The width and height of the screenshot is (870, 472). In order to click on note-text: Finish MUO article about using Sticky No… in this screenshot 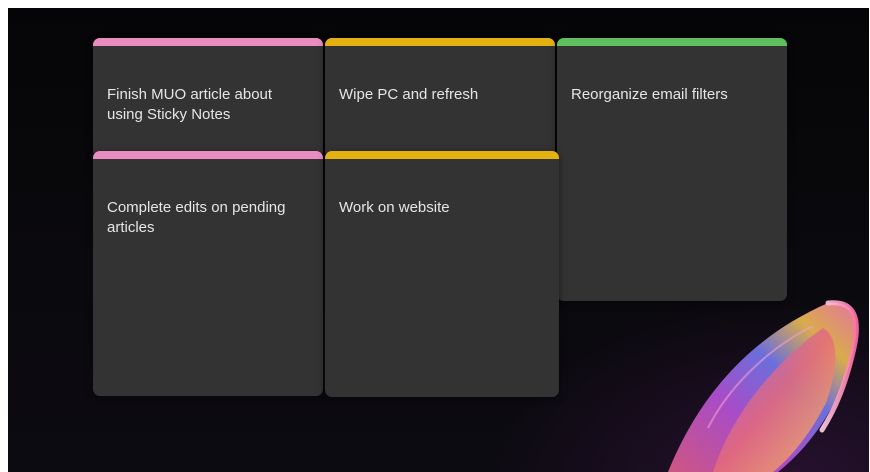, I will do `click(208, 105)`.